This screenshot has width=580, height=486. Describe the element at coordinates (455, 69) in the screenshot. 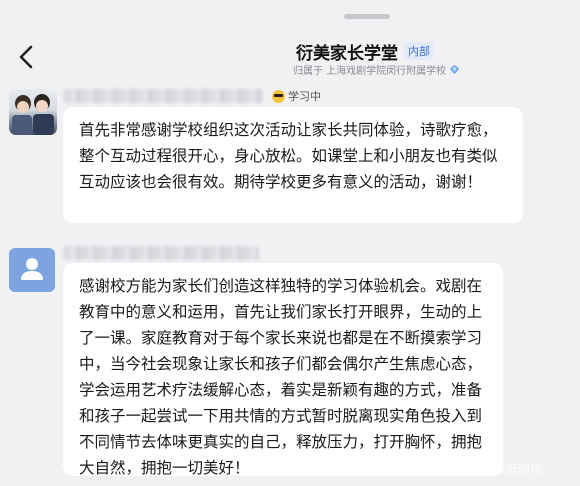

I see `diamond-badge-icon` at that location.